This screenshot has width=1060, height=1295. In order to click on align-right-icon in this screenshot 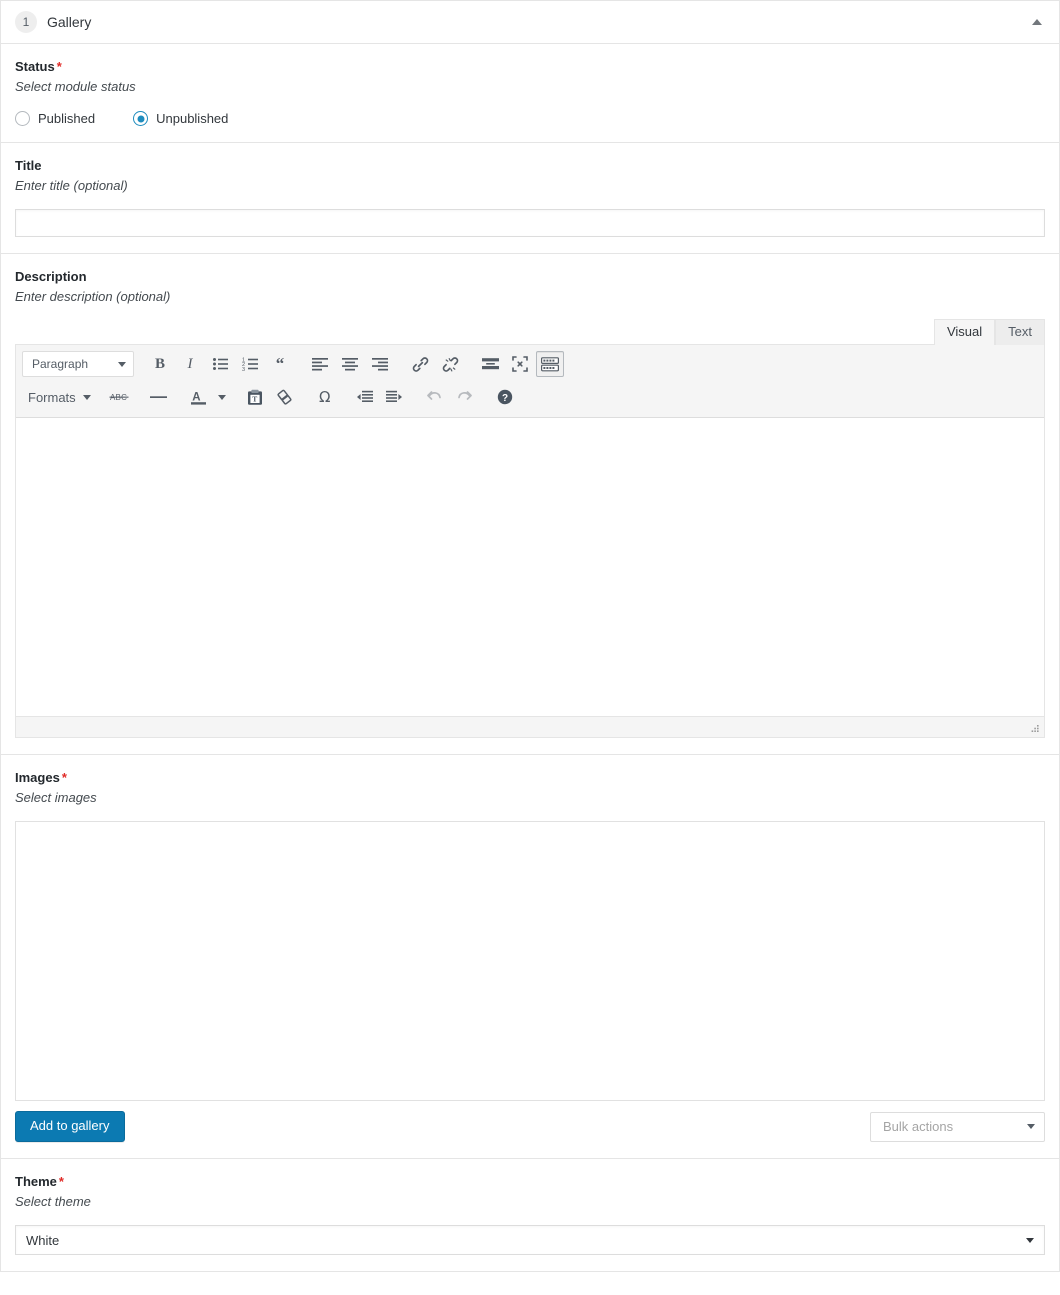, I will do `click(380, 364)`.